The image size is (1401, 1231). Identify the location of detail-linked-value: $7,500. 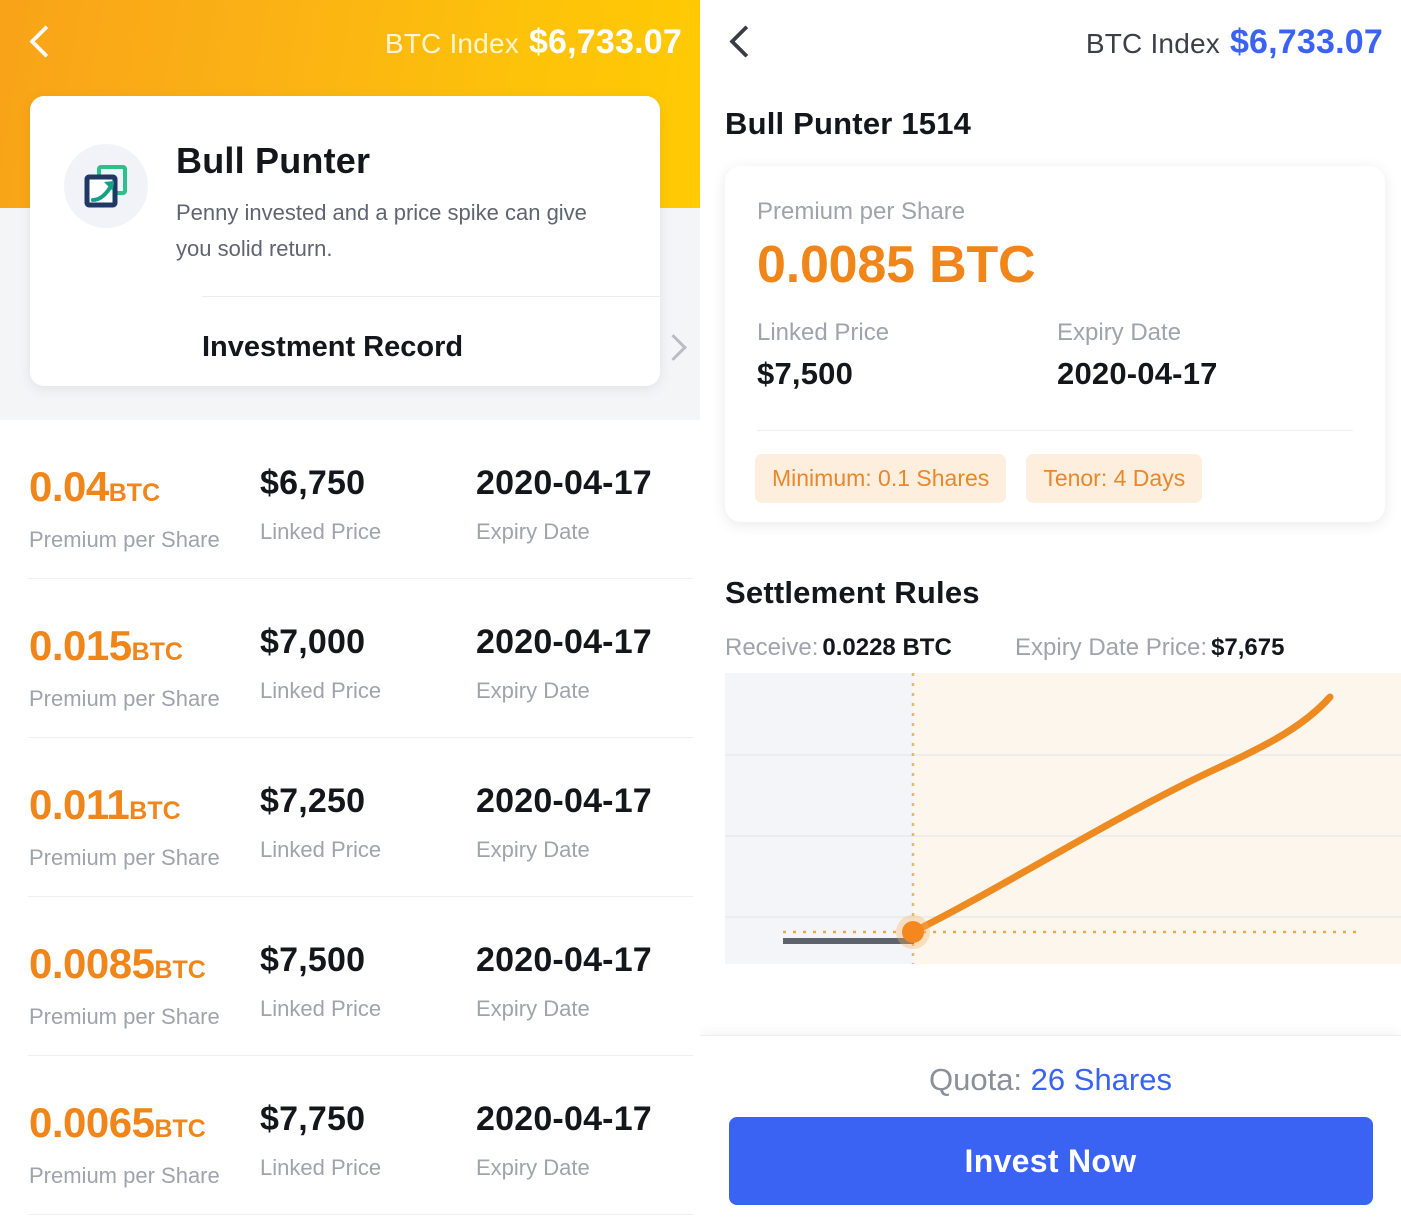
(805, 373).